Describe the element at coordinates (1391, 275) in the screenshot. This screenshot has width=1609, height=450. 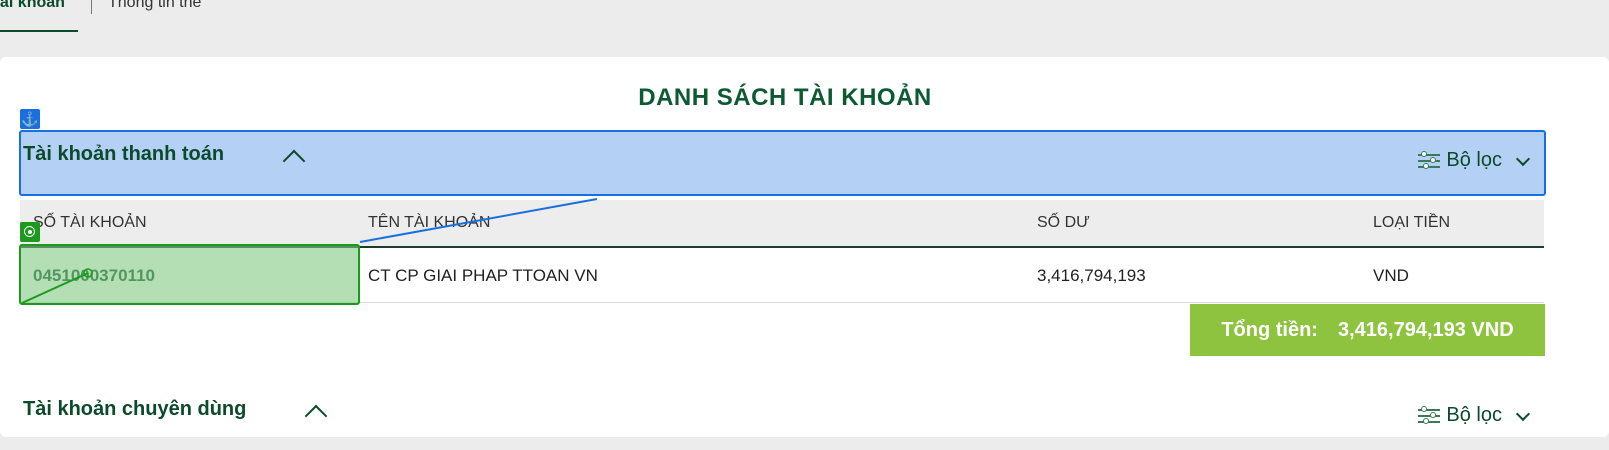
I see `currency: VND` at that location.